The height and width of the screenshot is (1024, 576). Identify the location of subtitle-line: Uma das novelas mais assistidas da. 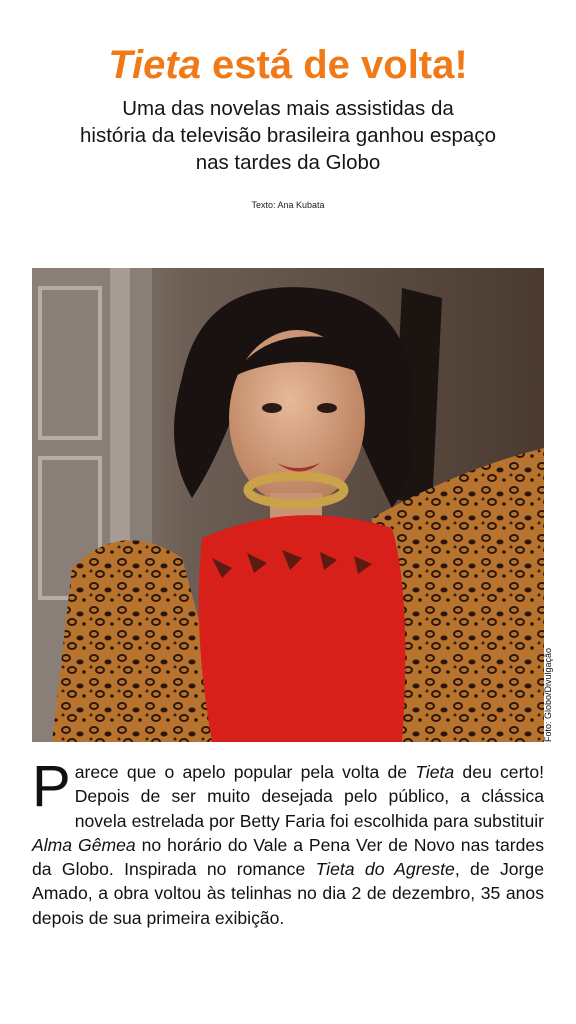
(288, 108).